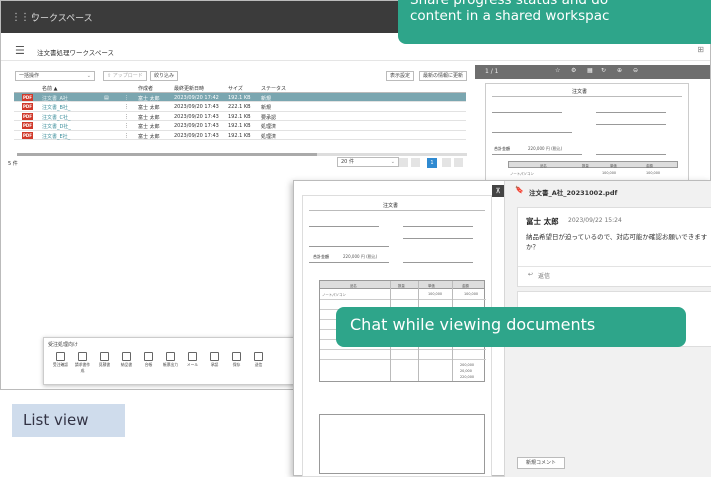 This screenshot has width=711, height=477. Describe the element at coordinates (519, 190) in the screenshot. I see `bookmark-icon: 🔖` at that location.